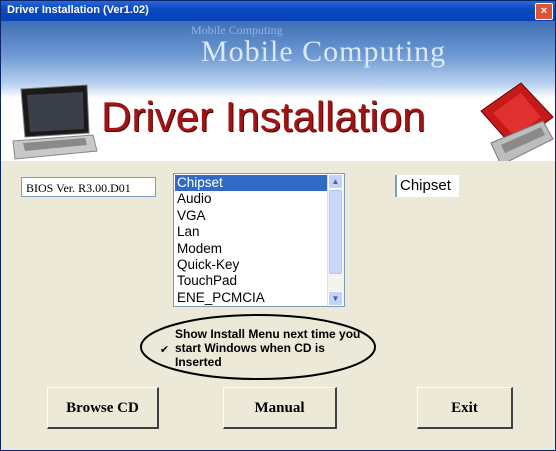 The height and width of the screenshot is (451, 556). I want to click on list-item: Quick-Key, so click(252, 265).